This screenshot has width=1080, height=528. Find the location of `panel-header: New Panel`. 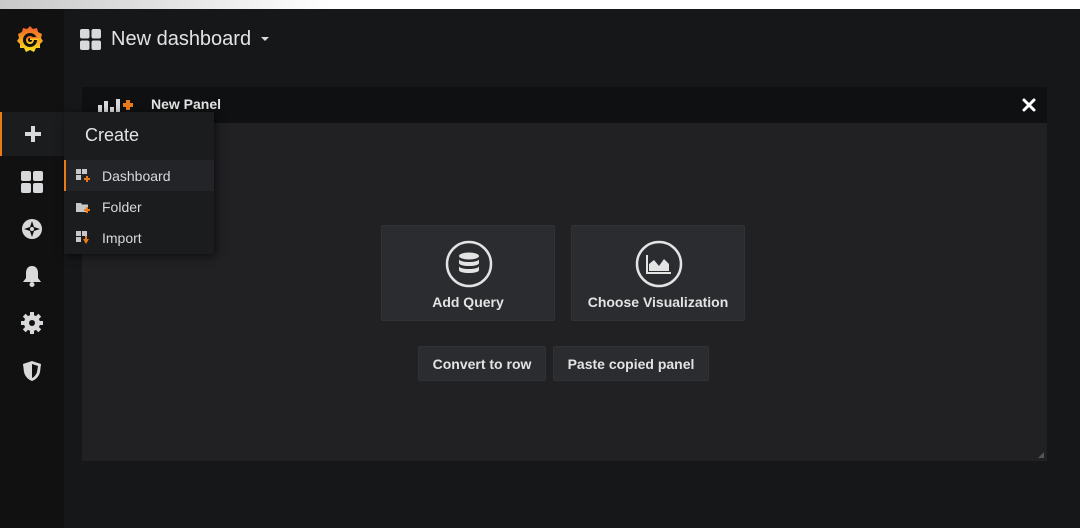

panel-header: New Panel is located at coordinates (564, 105).